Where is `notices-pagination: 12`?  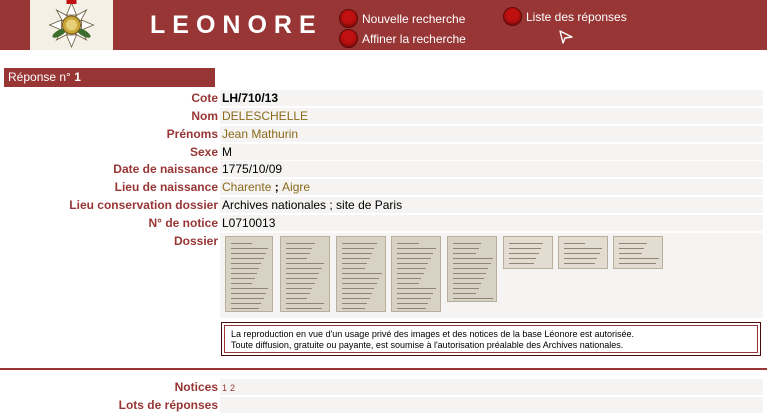
notices-pagination: 12 is located at coordinates (491, 387).